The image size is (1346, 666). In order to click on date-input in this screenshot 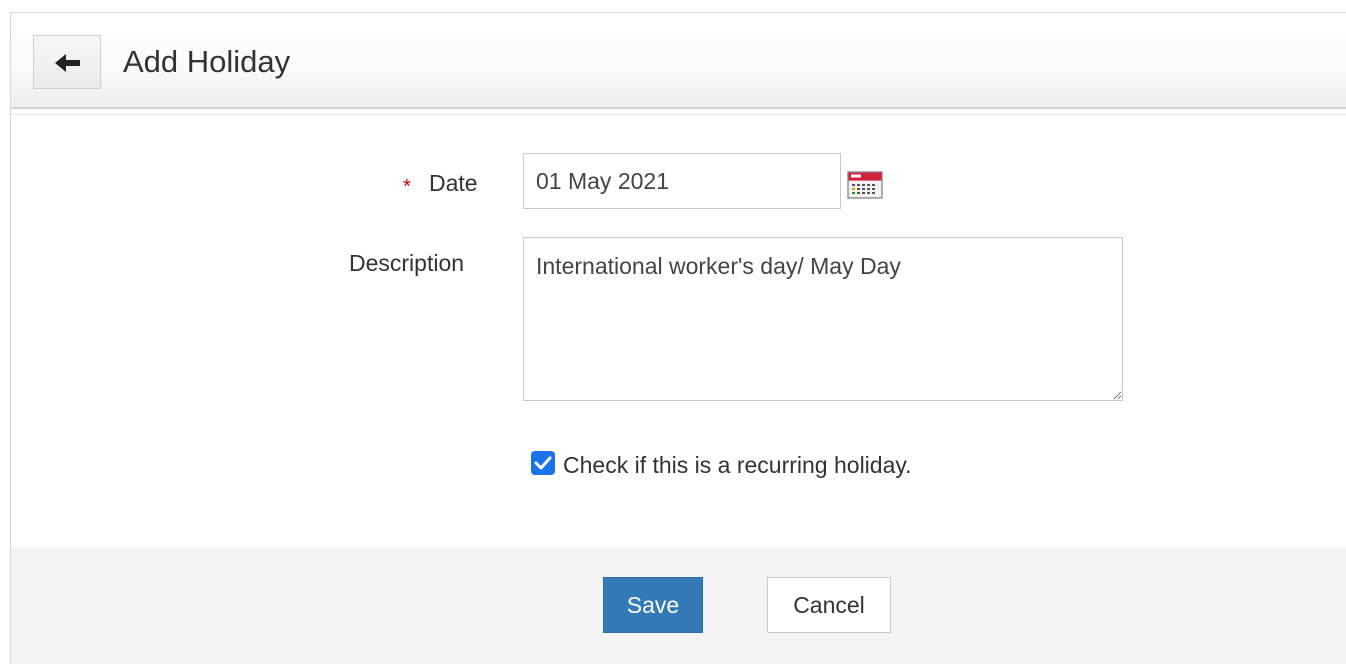, I will do `click(682, 181)`.